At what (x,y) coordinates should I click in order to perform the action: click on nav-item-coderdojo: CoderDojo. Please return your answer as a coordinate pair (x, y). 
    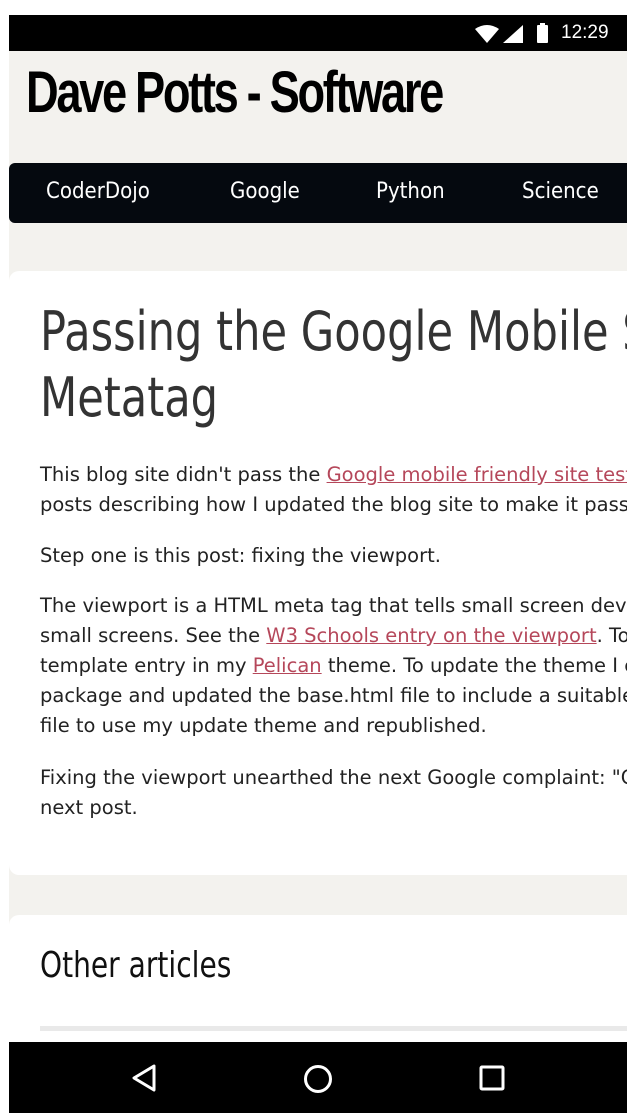
    Looking at the image, I should click on (98, 191).